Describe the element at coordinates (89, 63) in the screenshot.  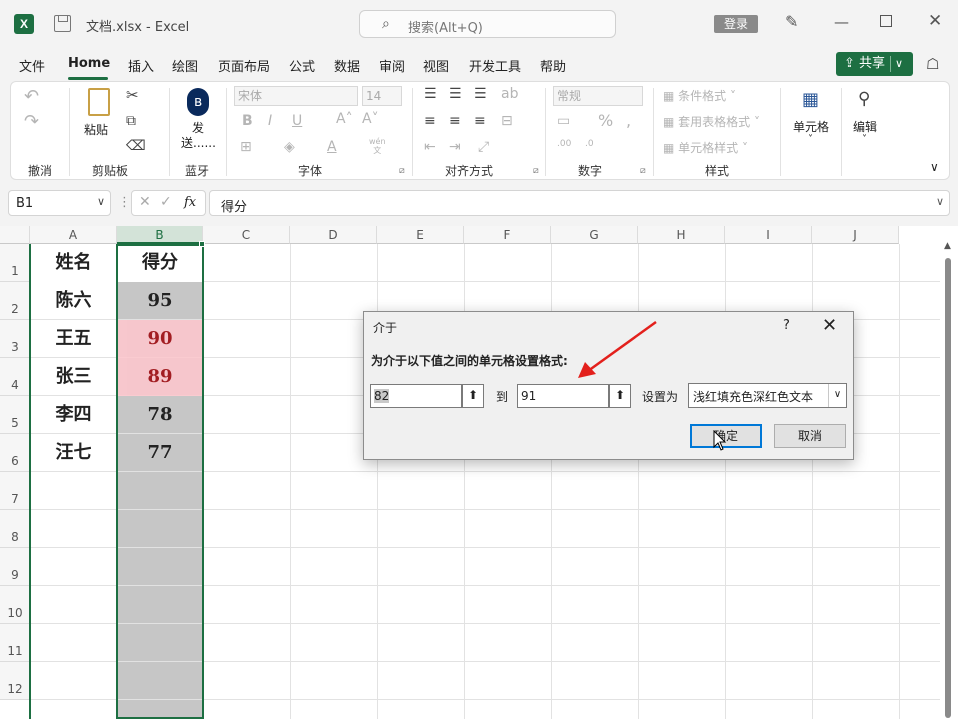
I see `tab-home: Home` at that location.